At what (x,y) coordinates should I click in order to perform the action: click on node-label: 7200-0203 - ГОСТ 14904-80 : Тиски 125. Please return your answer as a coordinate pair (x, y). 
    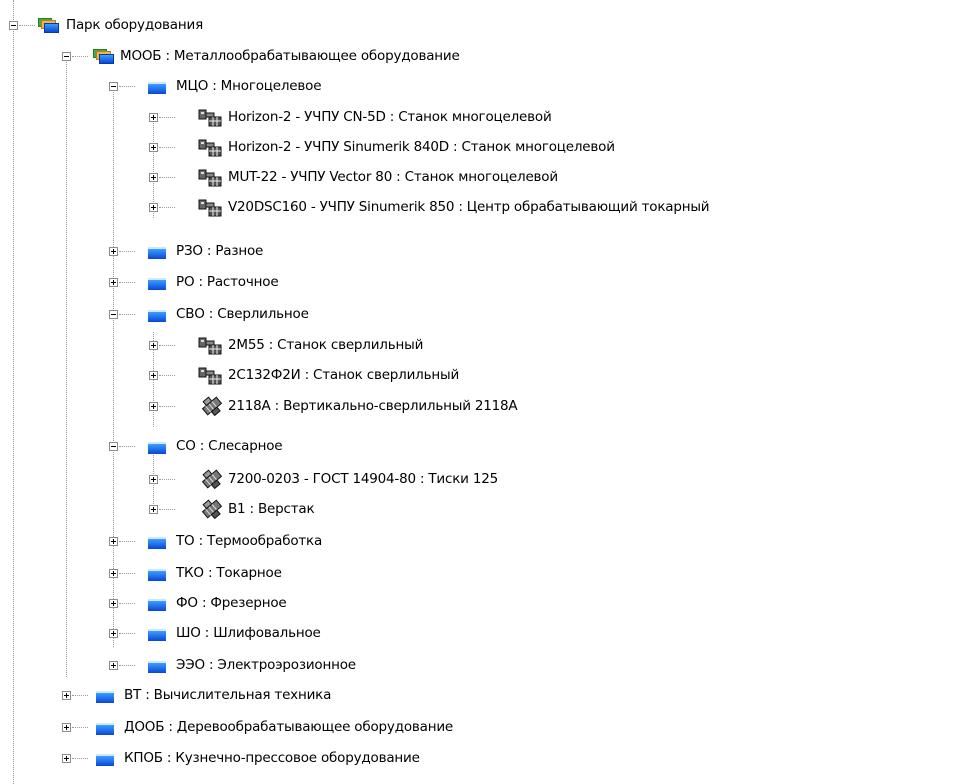
    Looking at the image, I should click on (363, 479).